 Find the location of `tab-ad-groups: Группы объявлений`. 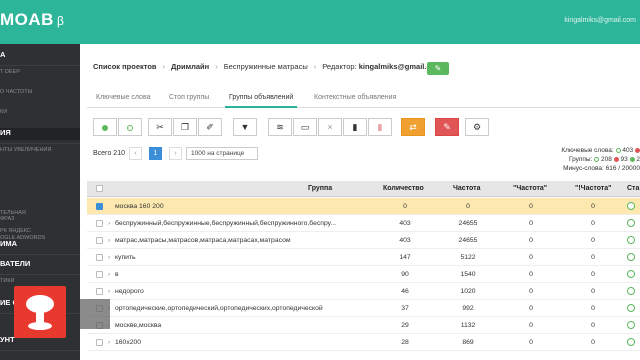

tab-ad-groups: Группы объявлений is located at coordinates (261, 97).